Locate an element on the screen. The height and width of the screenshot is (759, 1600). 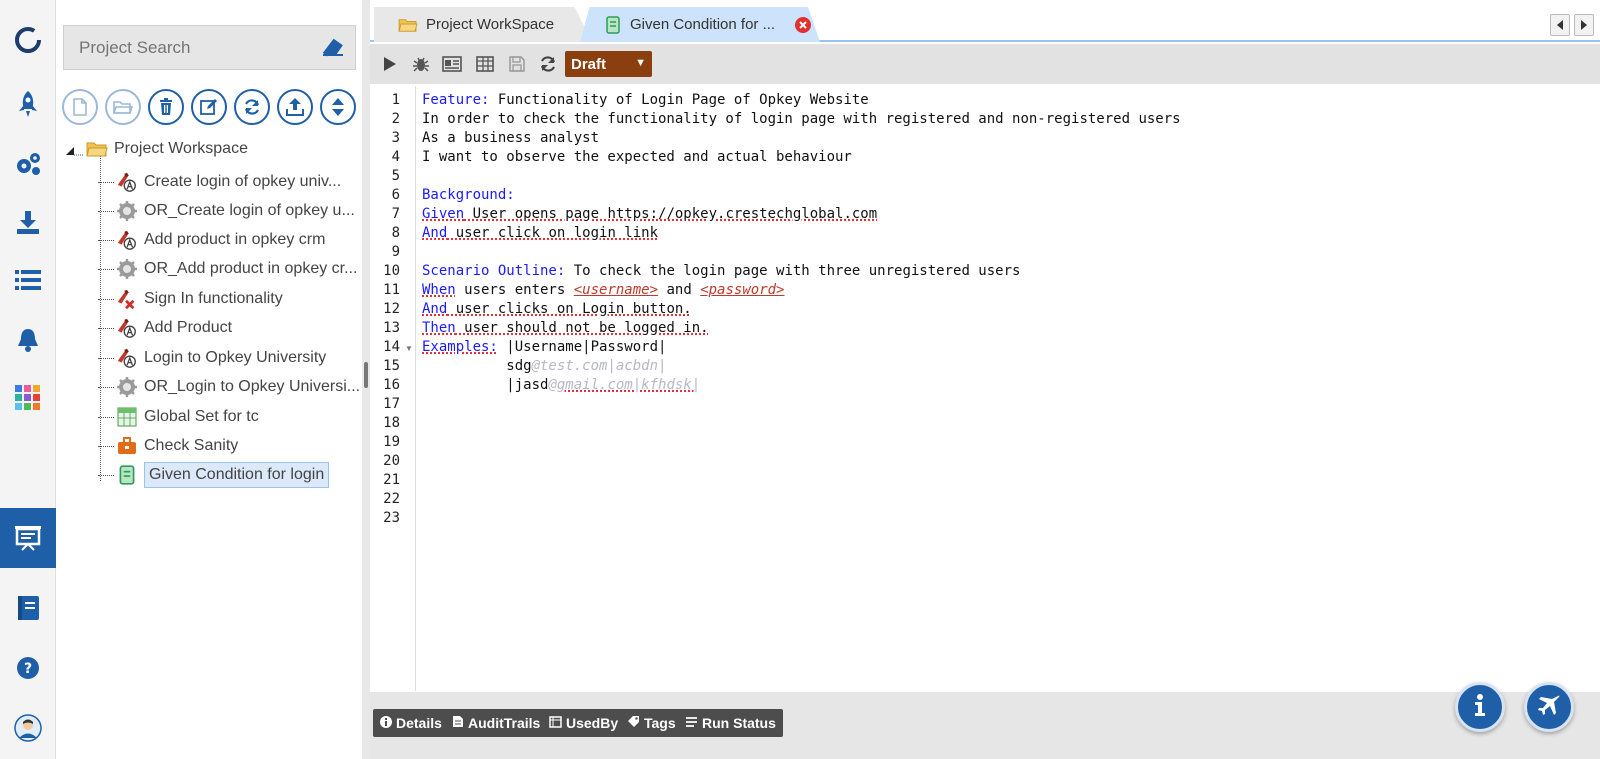
tag-icon is located at coordinates (633, 723).